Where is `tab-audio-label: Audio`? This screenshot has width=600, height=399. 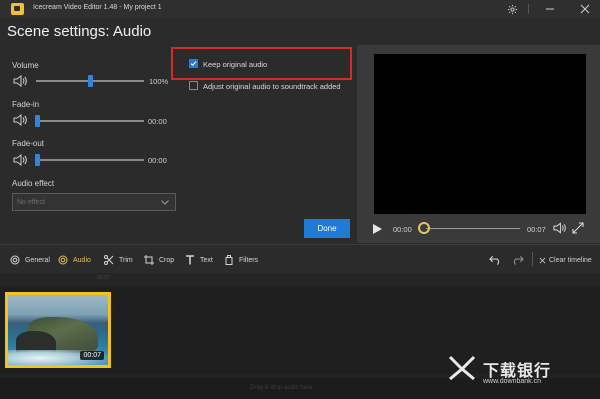 tab-audio-label: Audio is located at coordinates (82, 260).